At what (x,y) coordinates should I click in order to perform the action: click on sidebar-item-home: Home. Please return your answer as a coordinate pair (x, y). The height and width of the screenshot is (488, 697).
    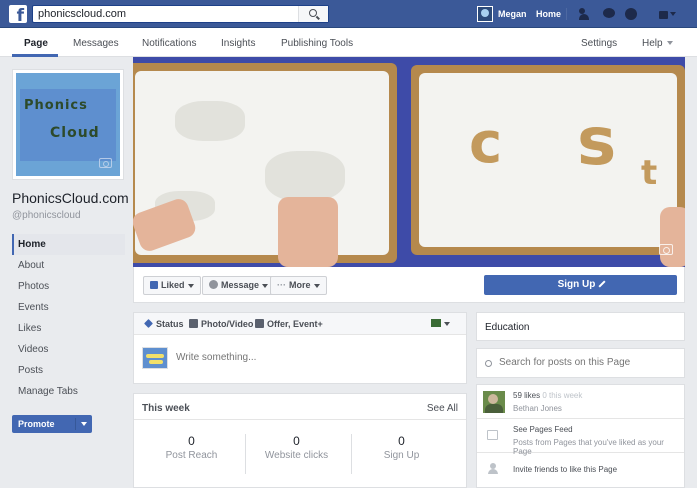
    Looking at the image, I should click on (68, 244).